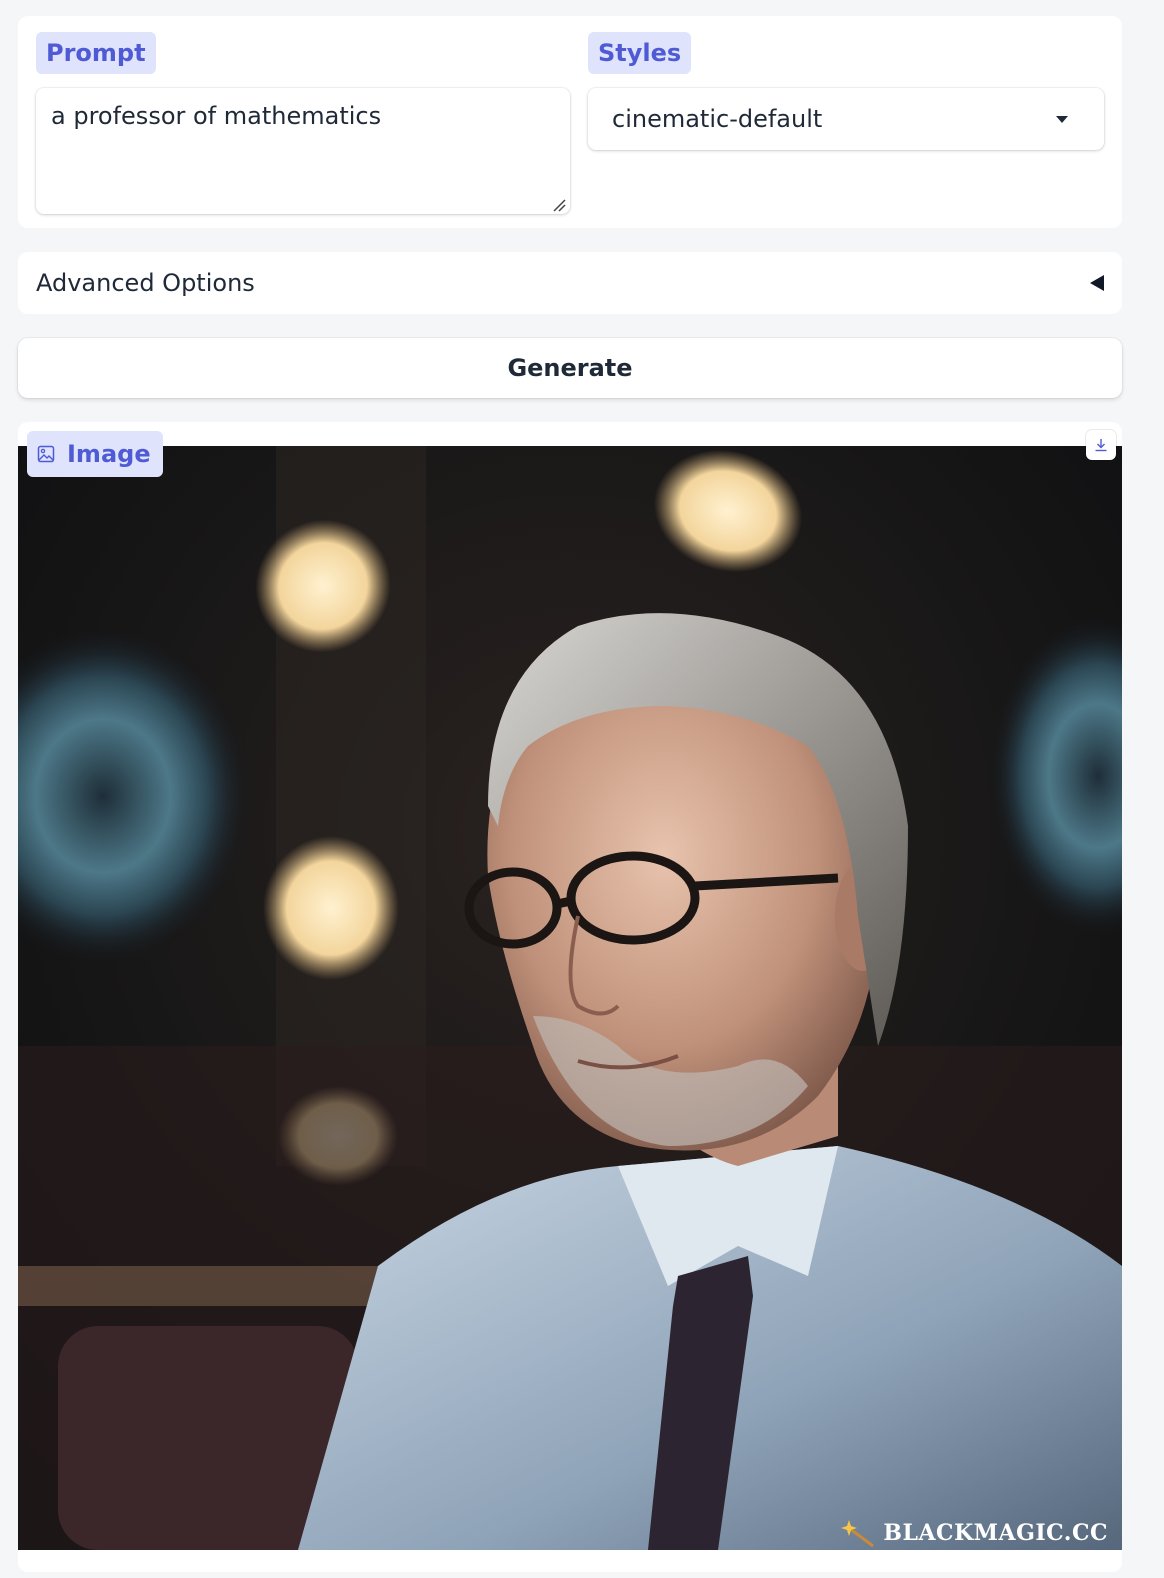 The image size is (1164, 1578). Describe the element at coordinates (570, 283) in the screenshot. I see `advanced-options-accordion: Advanced Options` at that location.